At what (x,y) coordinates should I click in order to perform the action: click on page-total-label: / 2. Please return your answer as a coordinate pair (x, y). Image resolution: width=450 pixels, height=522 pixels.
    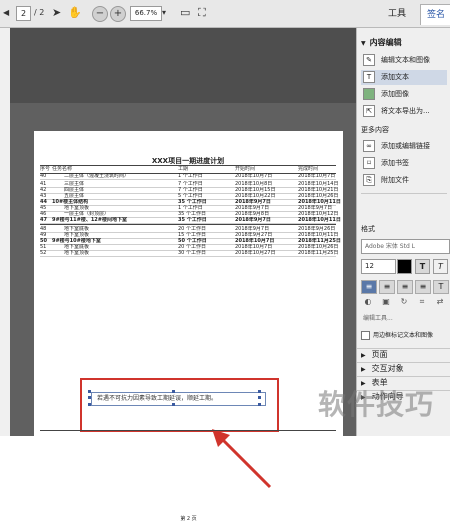
    Looking at the image, I should click on (39, 12).